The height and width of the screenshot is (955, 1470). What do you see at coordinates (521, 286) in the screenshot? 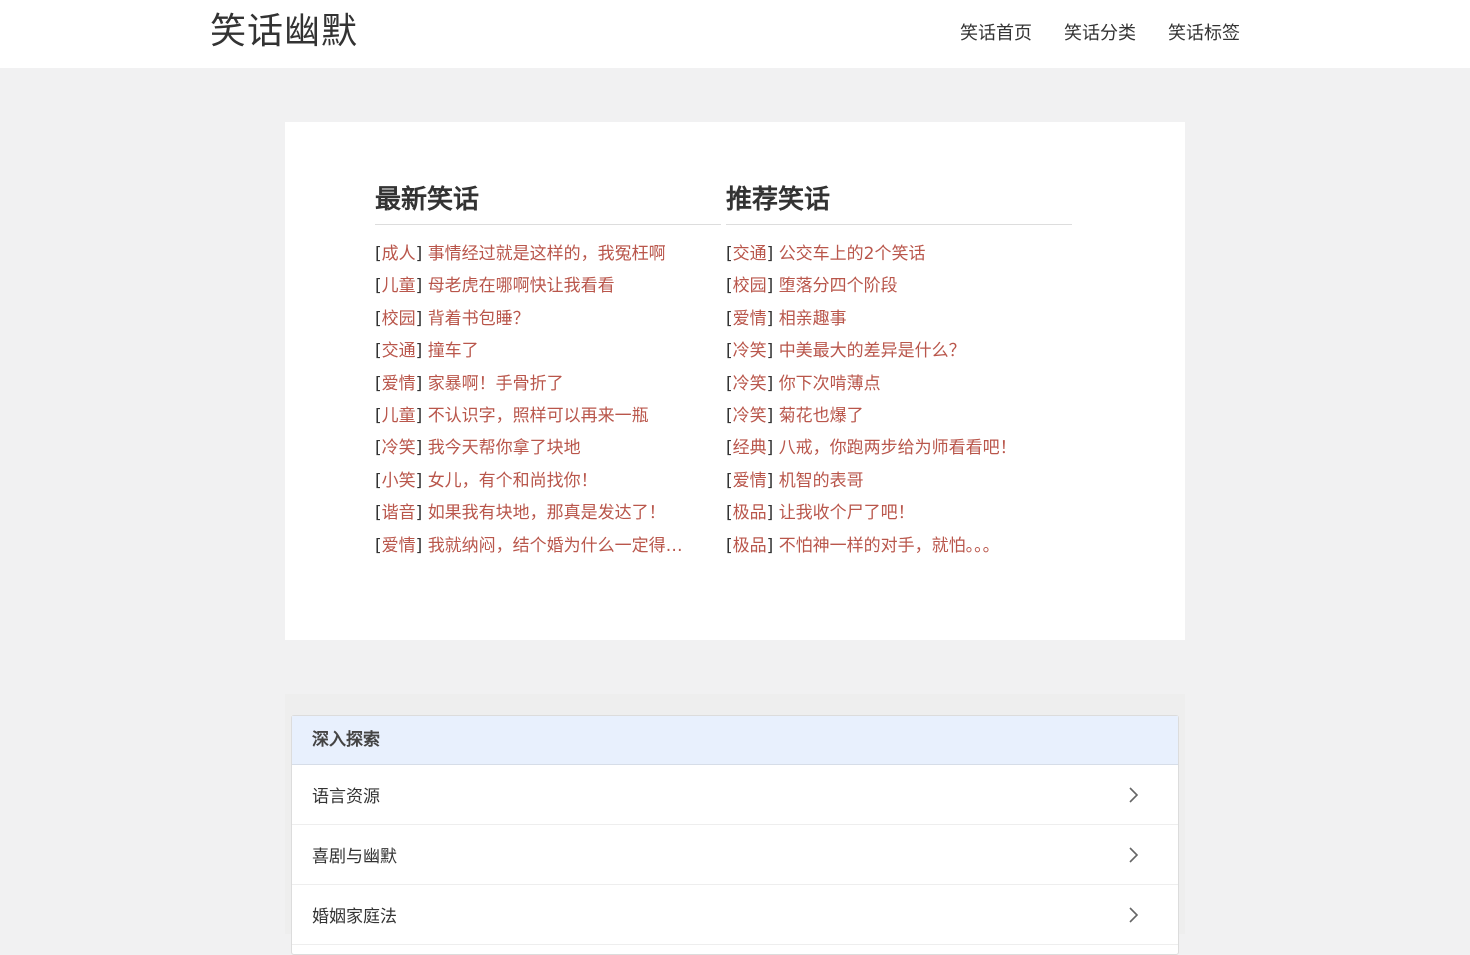
I see `joke-title-link: 母老虎在哪啊快让我看看` at bounding box center [521, 286].